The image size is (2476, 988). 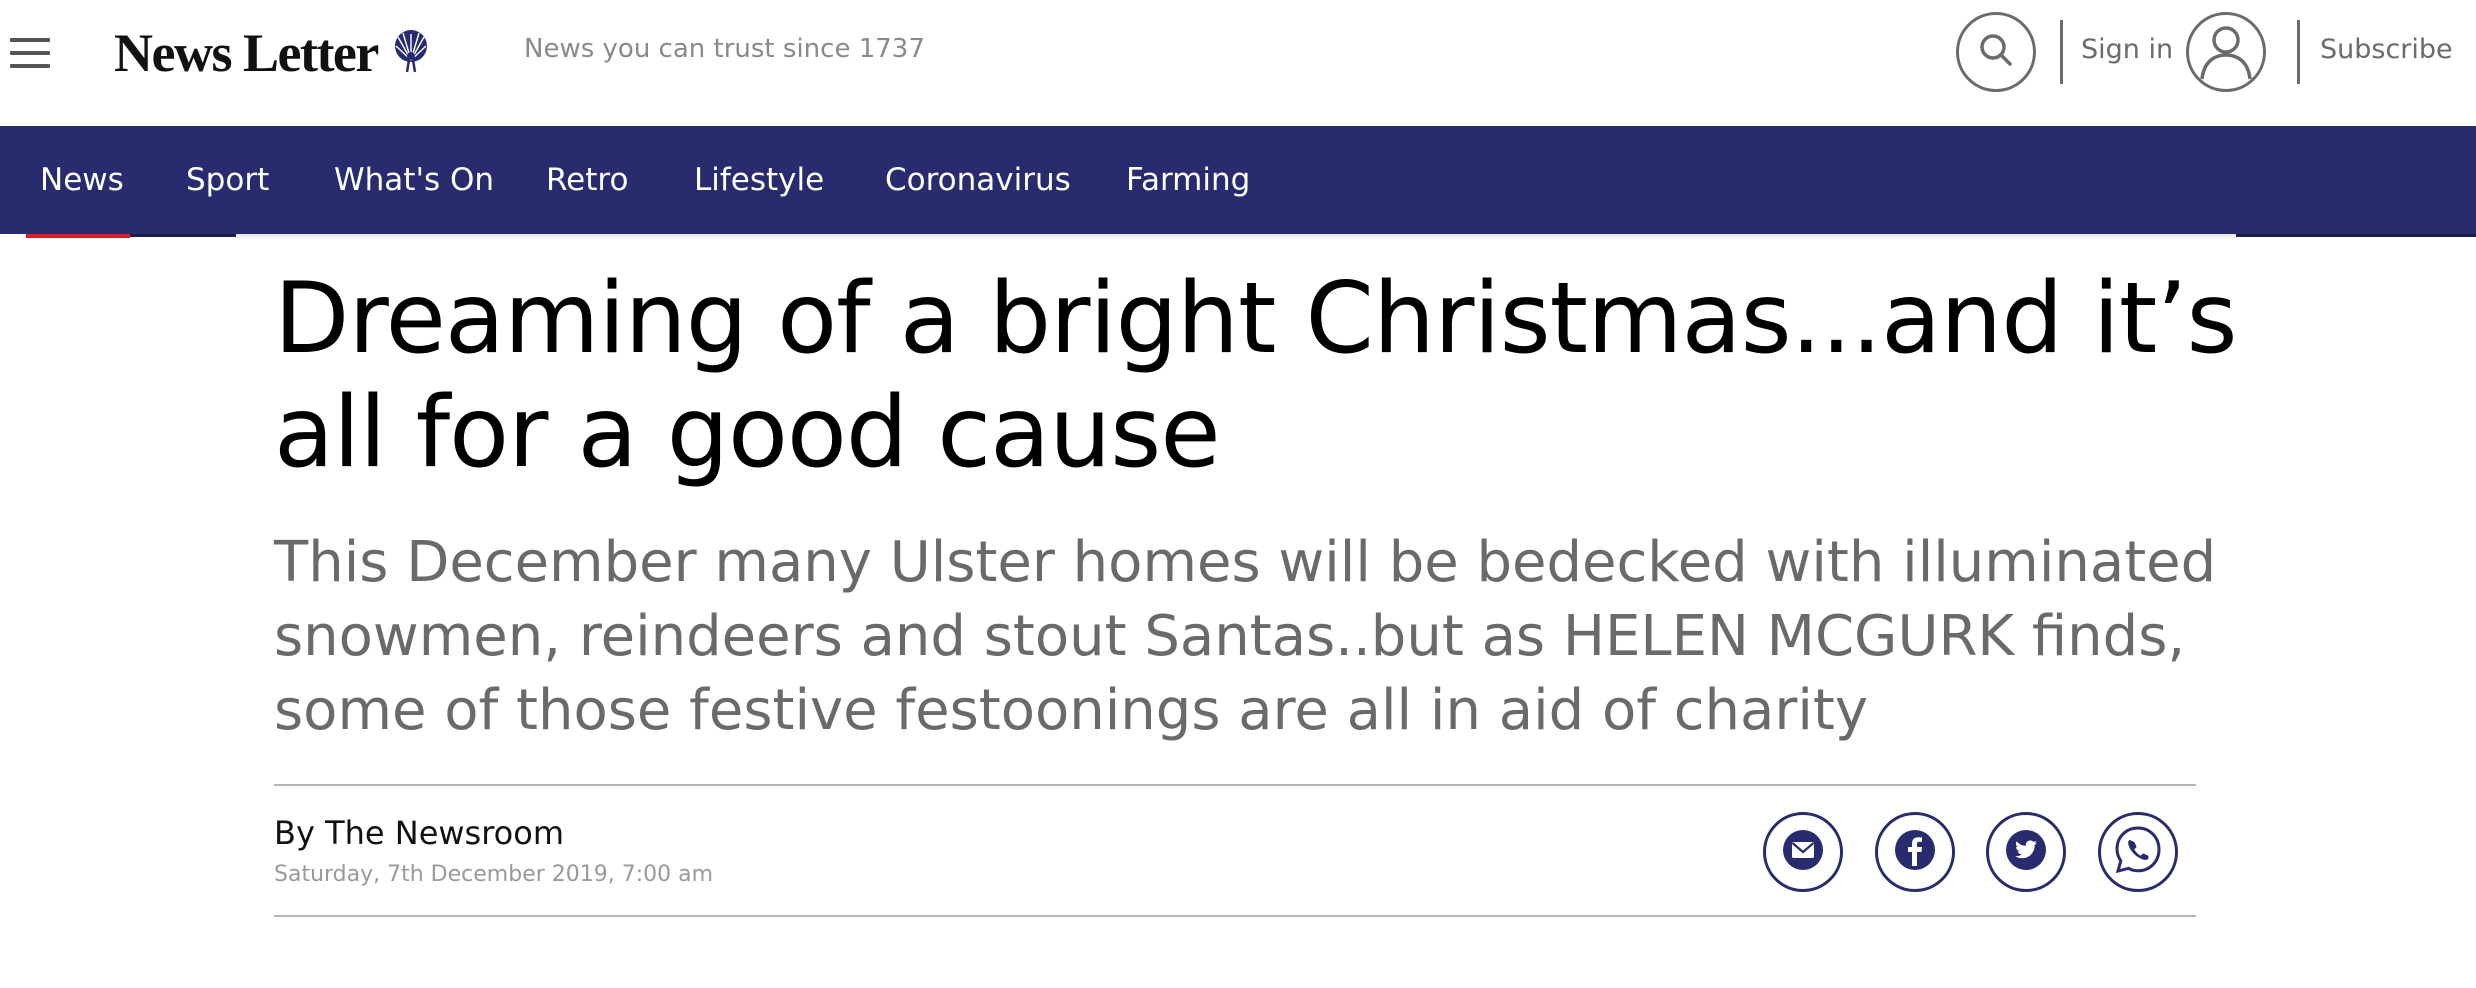 I want to click on logo-text: News Letter, so click(x=246, y=53).